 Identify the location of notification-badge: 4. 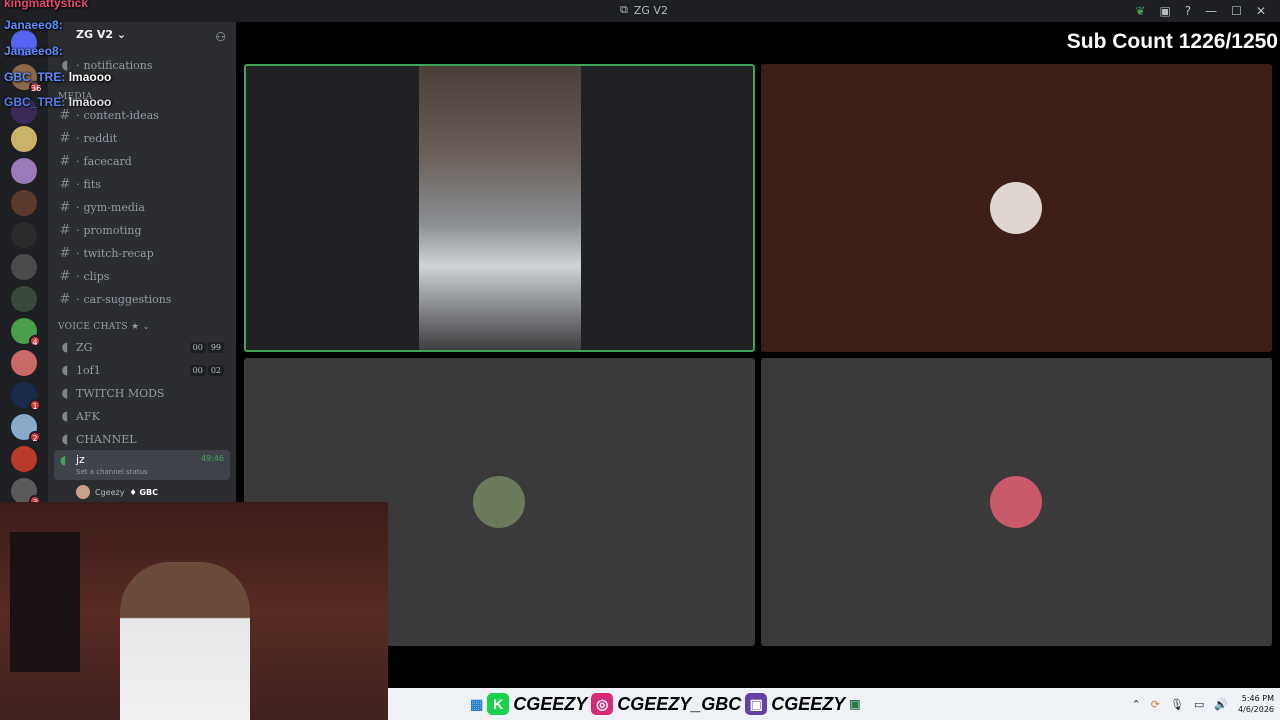
(35, 341).